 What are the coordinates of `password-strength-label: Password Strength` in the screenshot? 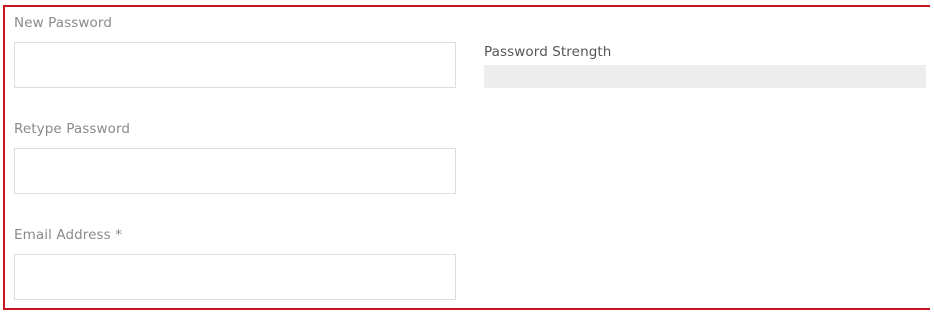 It's located at (548, 52).